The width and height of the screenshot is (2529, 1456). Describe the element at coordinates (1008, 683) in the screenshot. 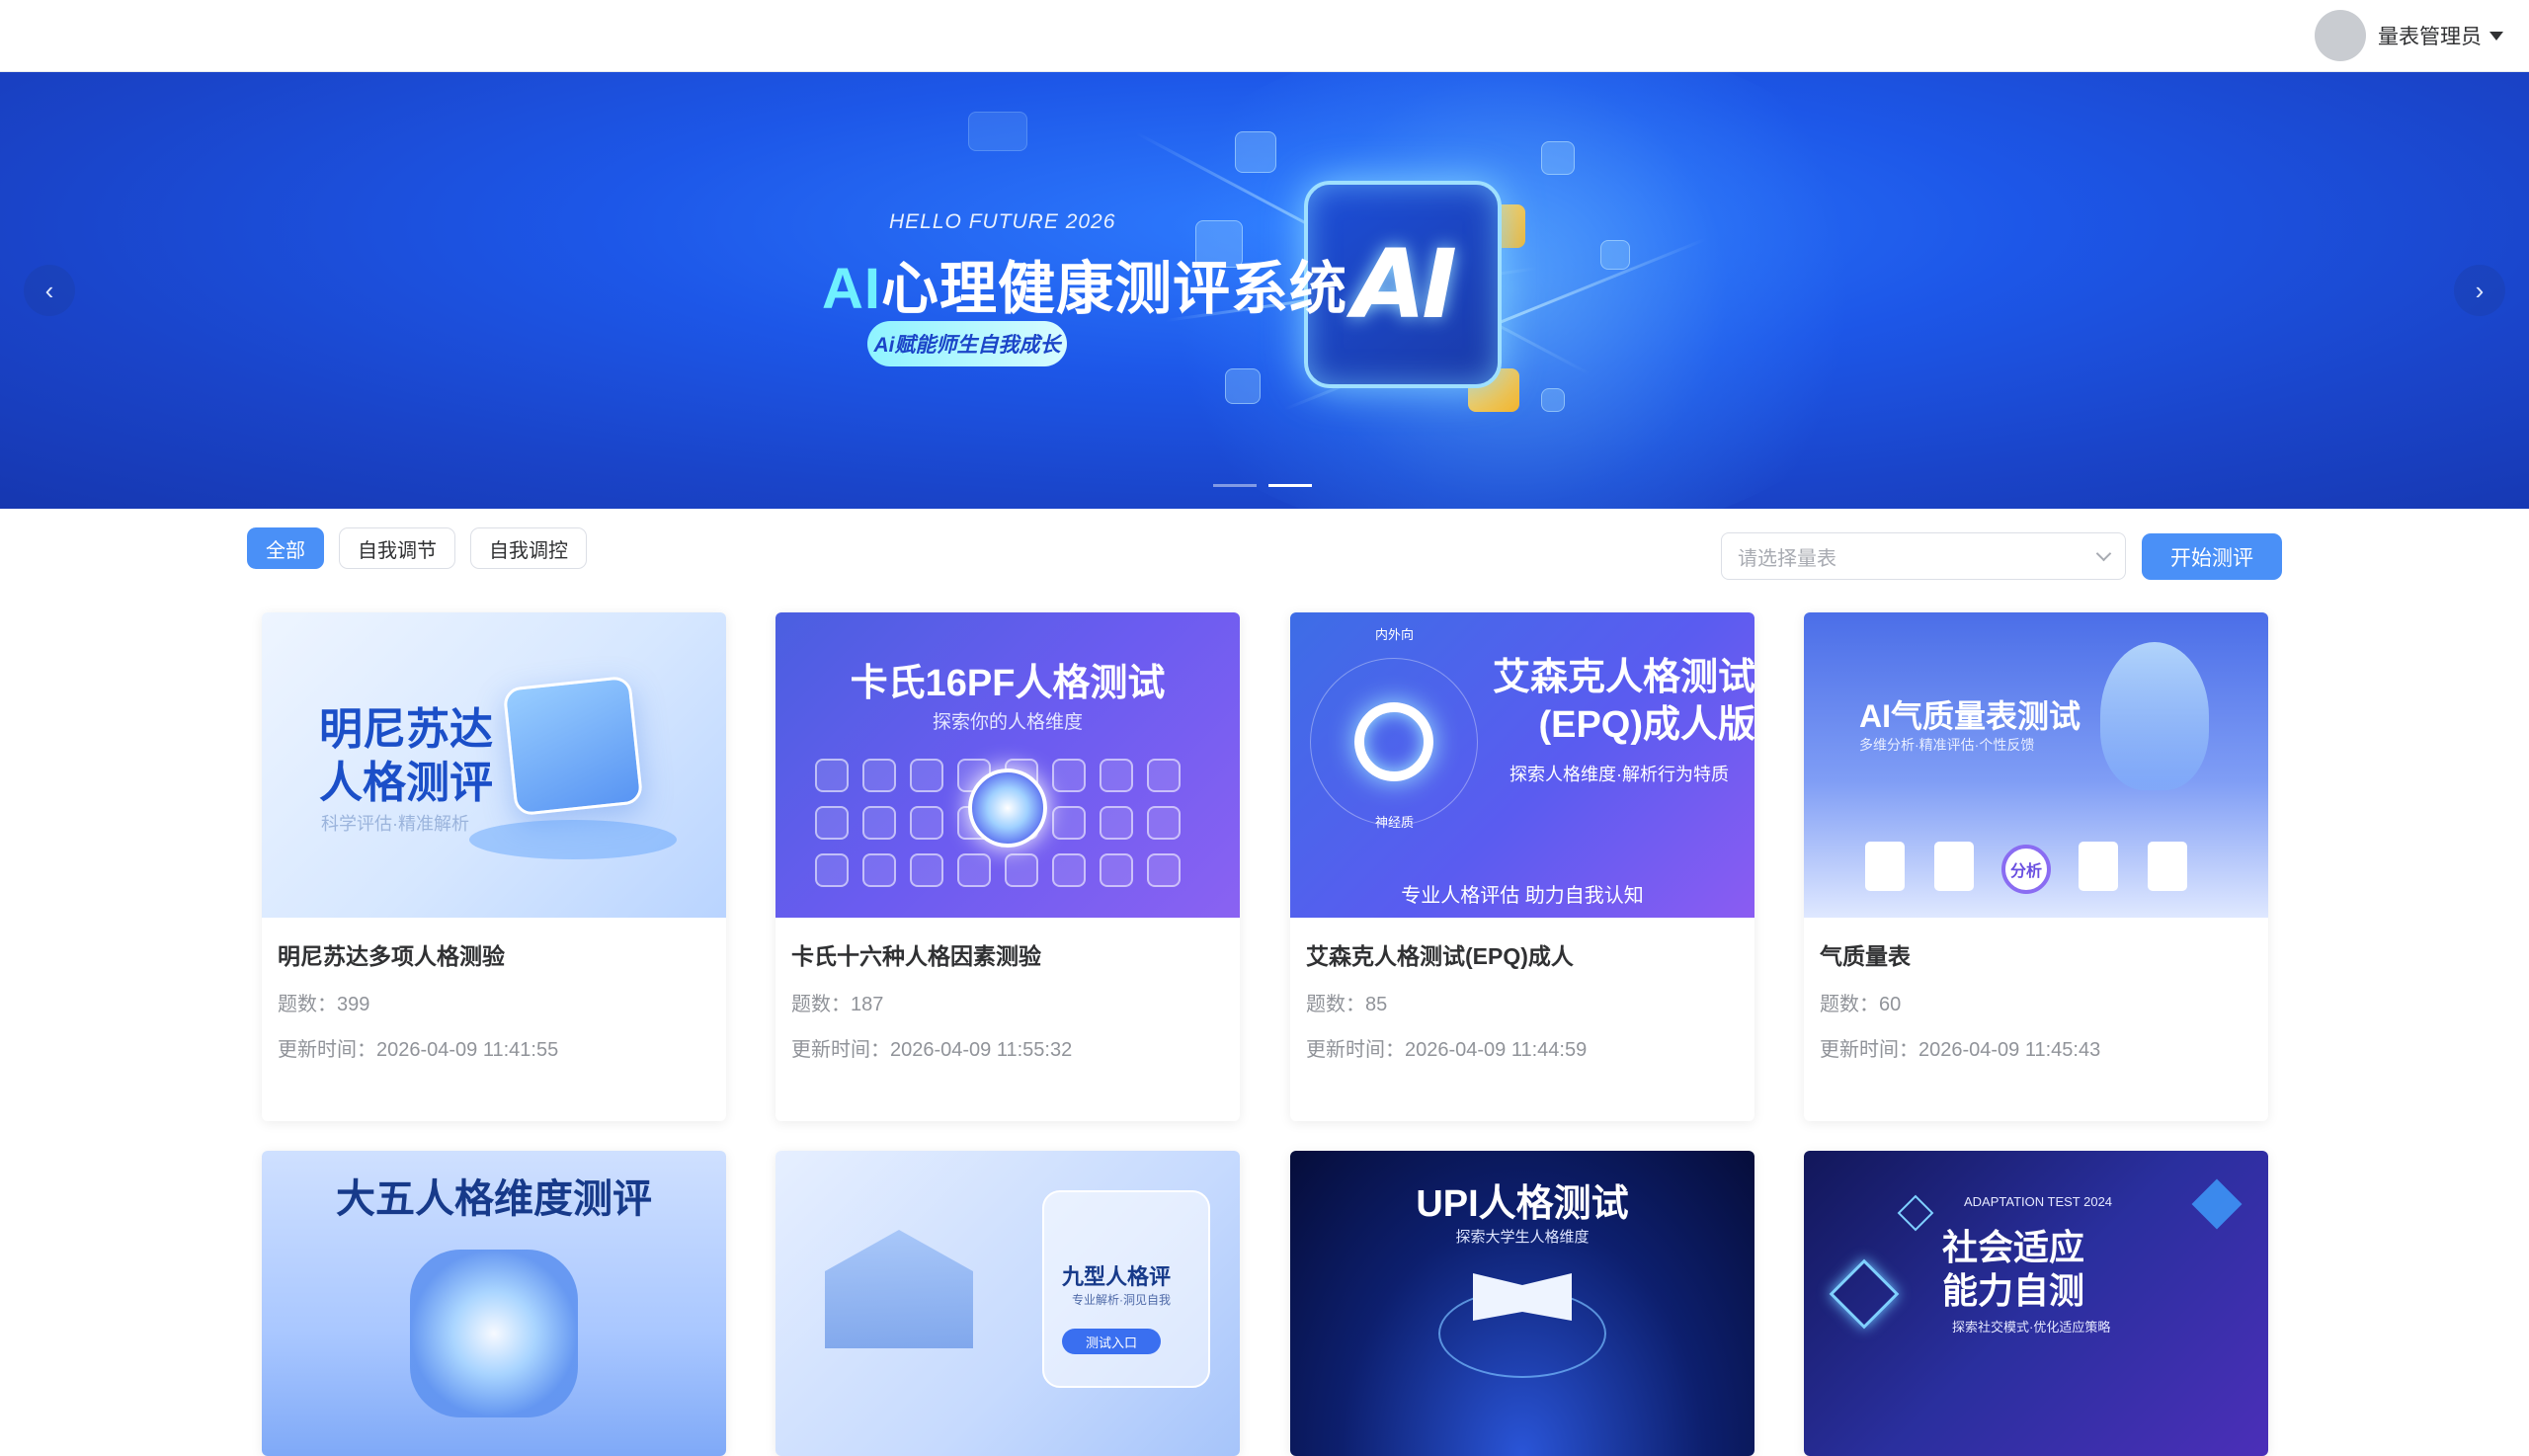

I see `cover-title: 卡氏16PF人格测试` at that location.